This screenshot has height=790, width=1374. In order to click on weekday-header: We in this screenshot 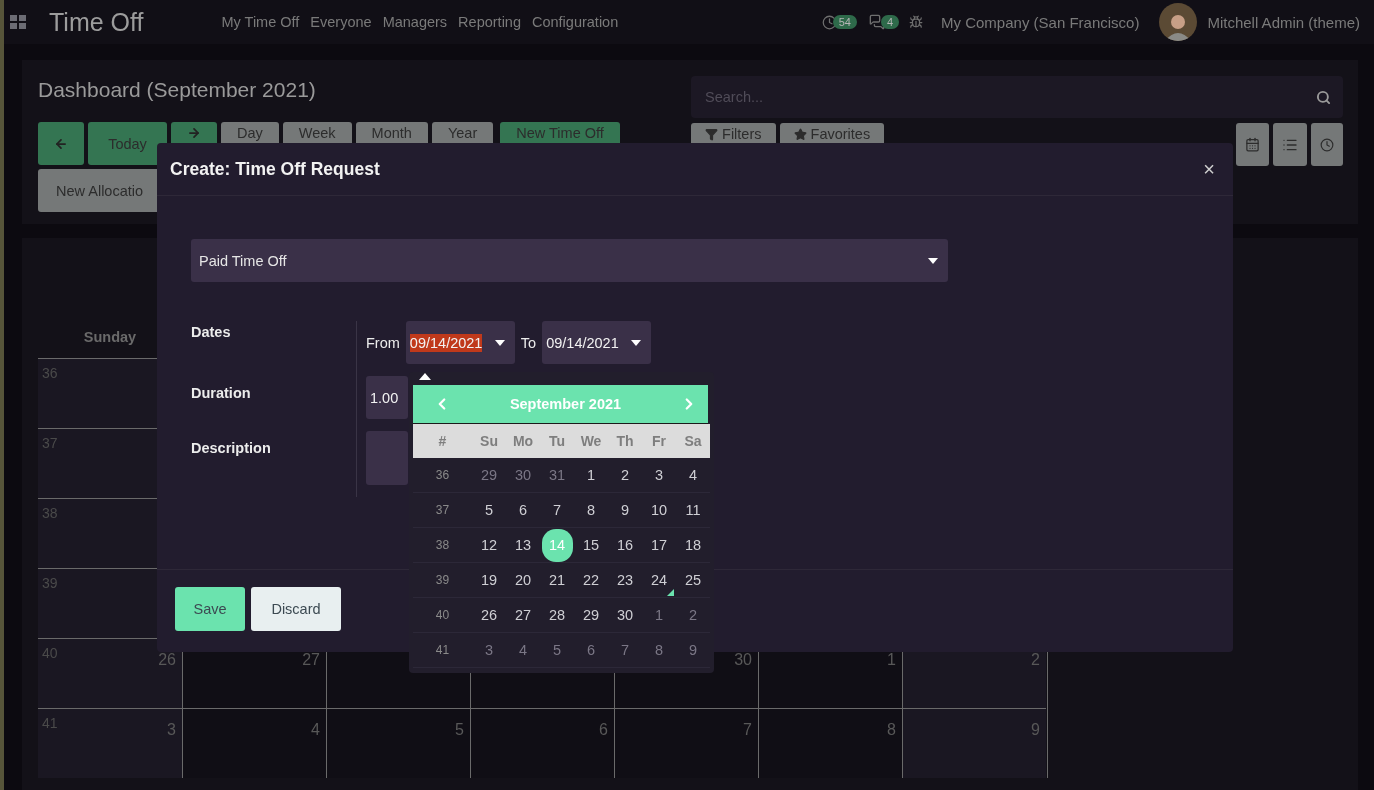, I will do `click(591, 441)`.